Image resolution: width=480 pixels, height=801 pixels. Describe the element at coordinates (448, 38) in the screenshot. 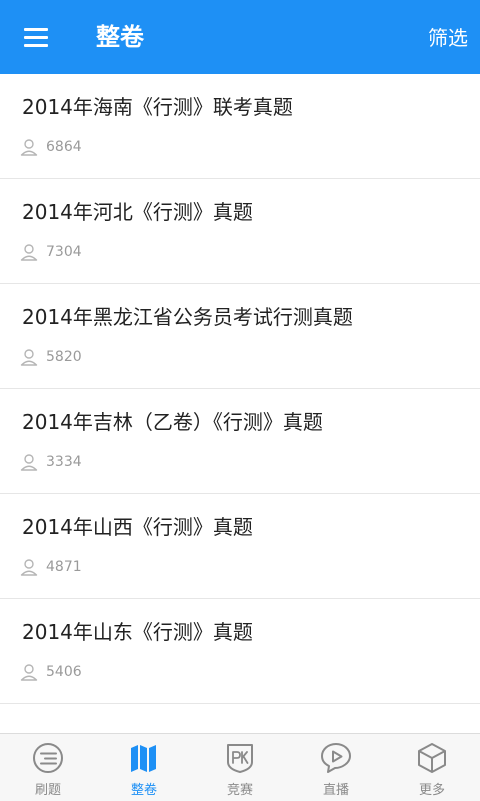

I see `filter-button: 筛选` at that location.